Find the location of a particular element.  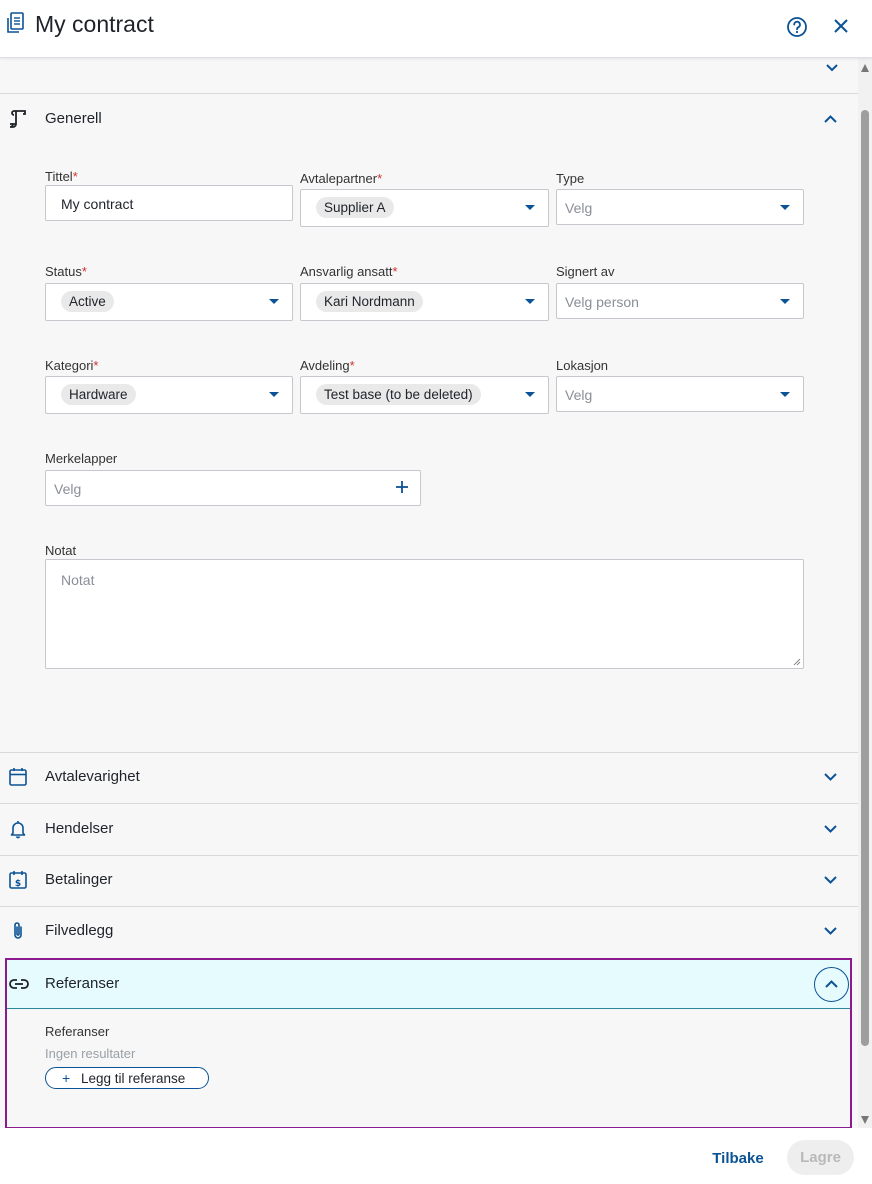

location-select: Velg is located at coordinates (680, 394).